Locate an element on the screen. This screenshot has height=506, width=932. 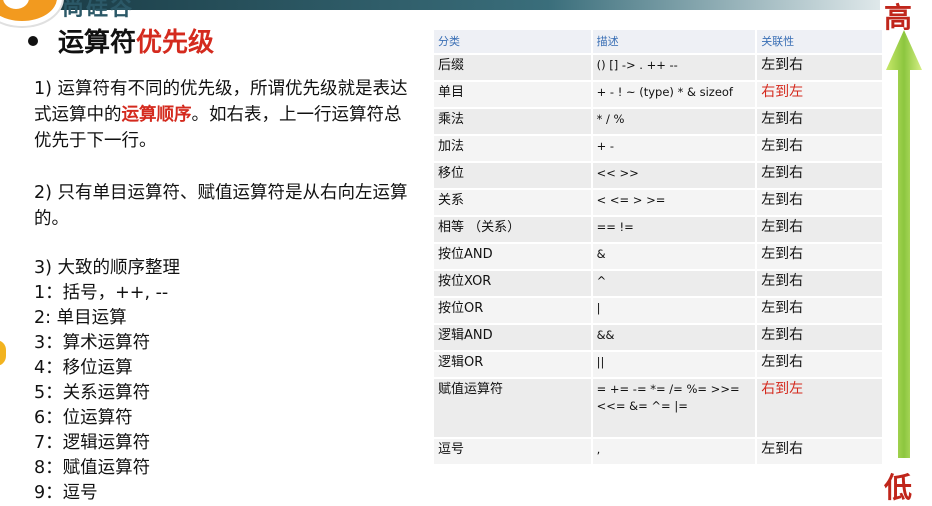
table-row: 逻辑OR || 左到右 is located at coordinates (659, 365).